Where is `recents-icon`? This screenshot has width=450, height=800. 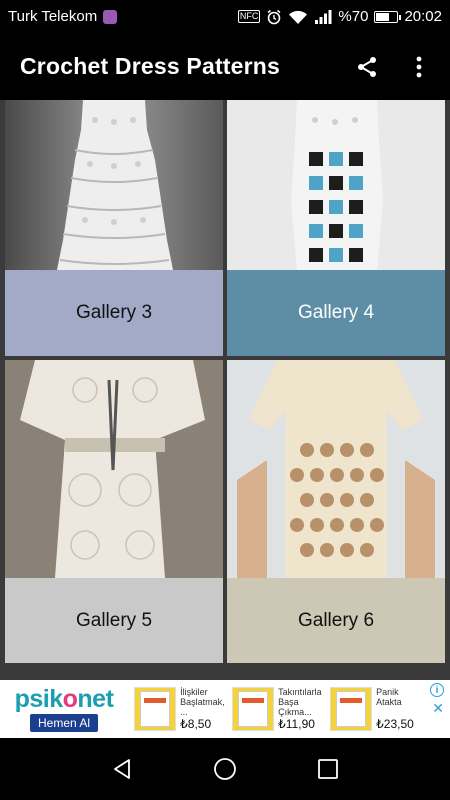 recents-icon is located at coordinates (328, 769).